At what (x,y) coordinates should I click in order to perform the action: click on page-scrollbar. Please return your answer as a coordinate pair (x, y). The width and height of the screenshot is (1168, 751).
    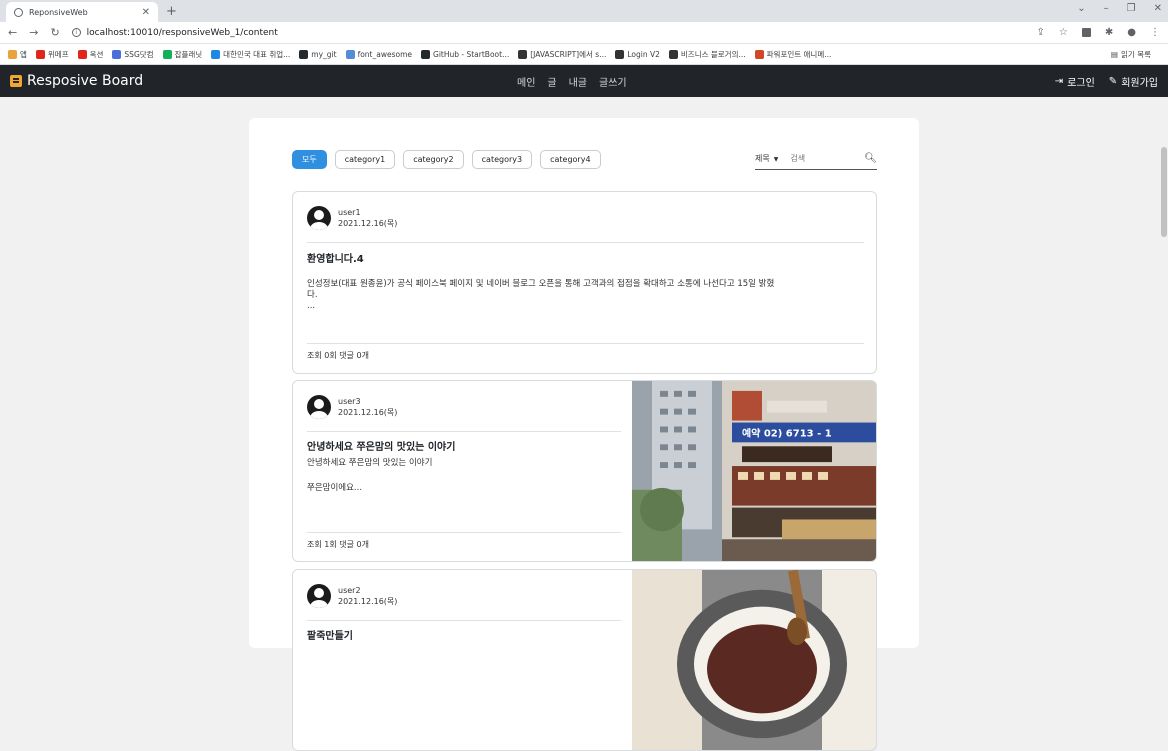
    Looking at the image, I should click on (1164, 366).